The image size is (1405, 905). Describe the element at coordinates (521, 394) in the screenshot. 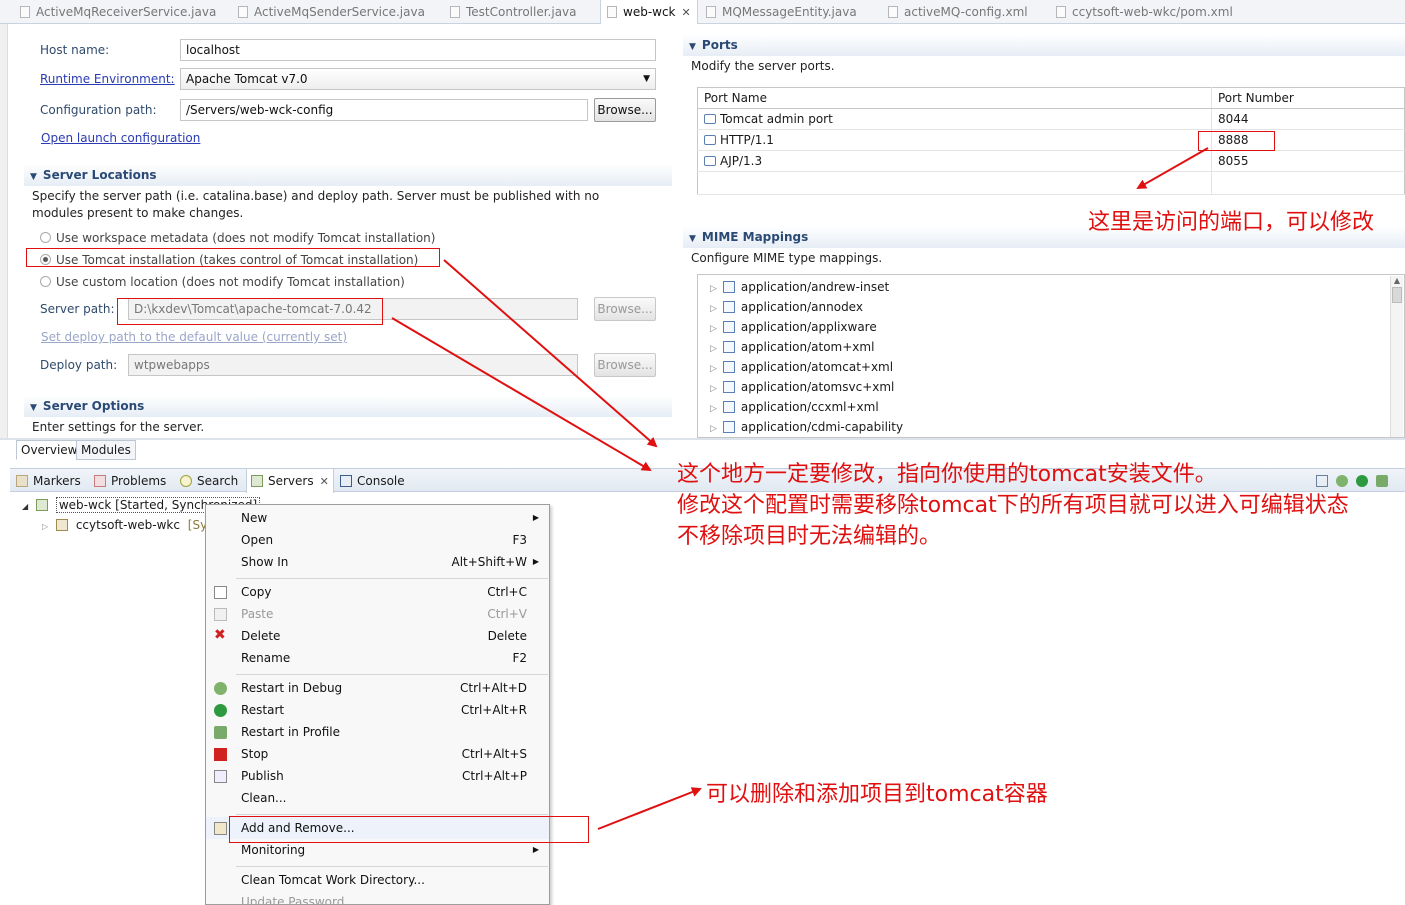

I see `arrow-server-path` at that location.